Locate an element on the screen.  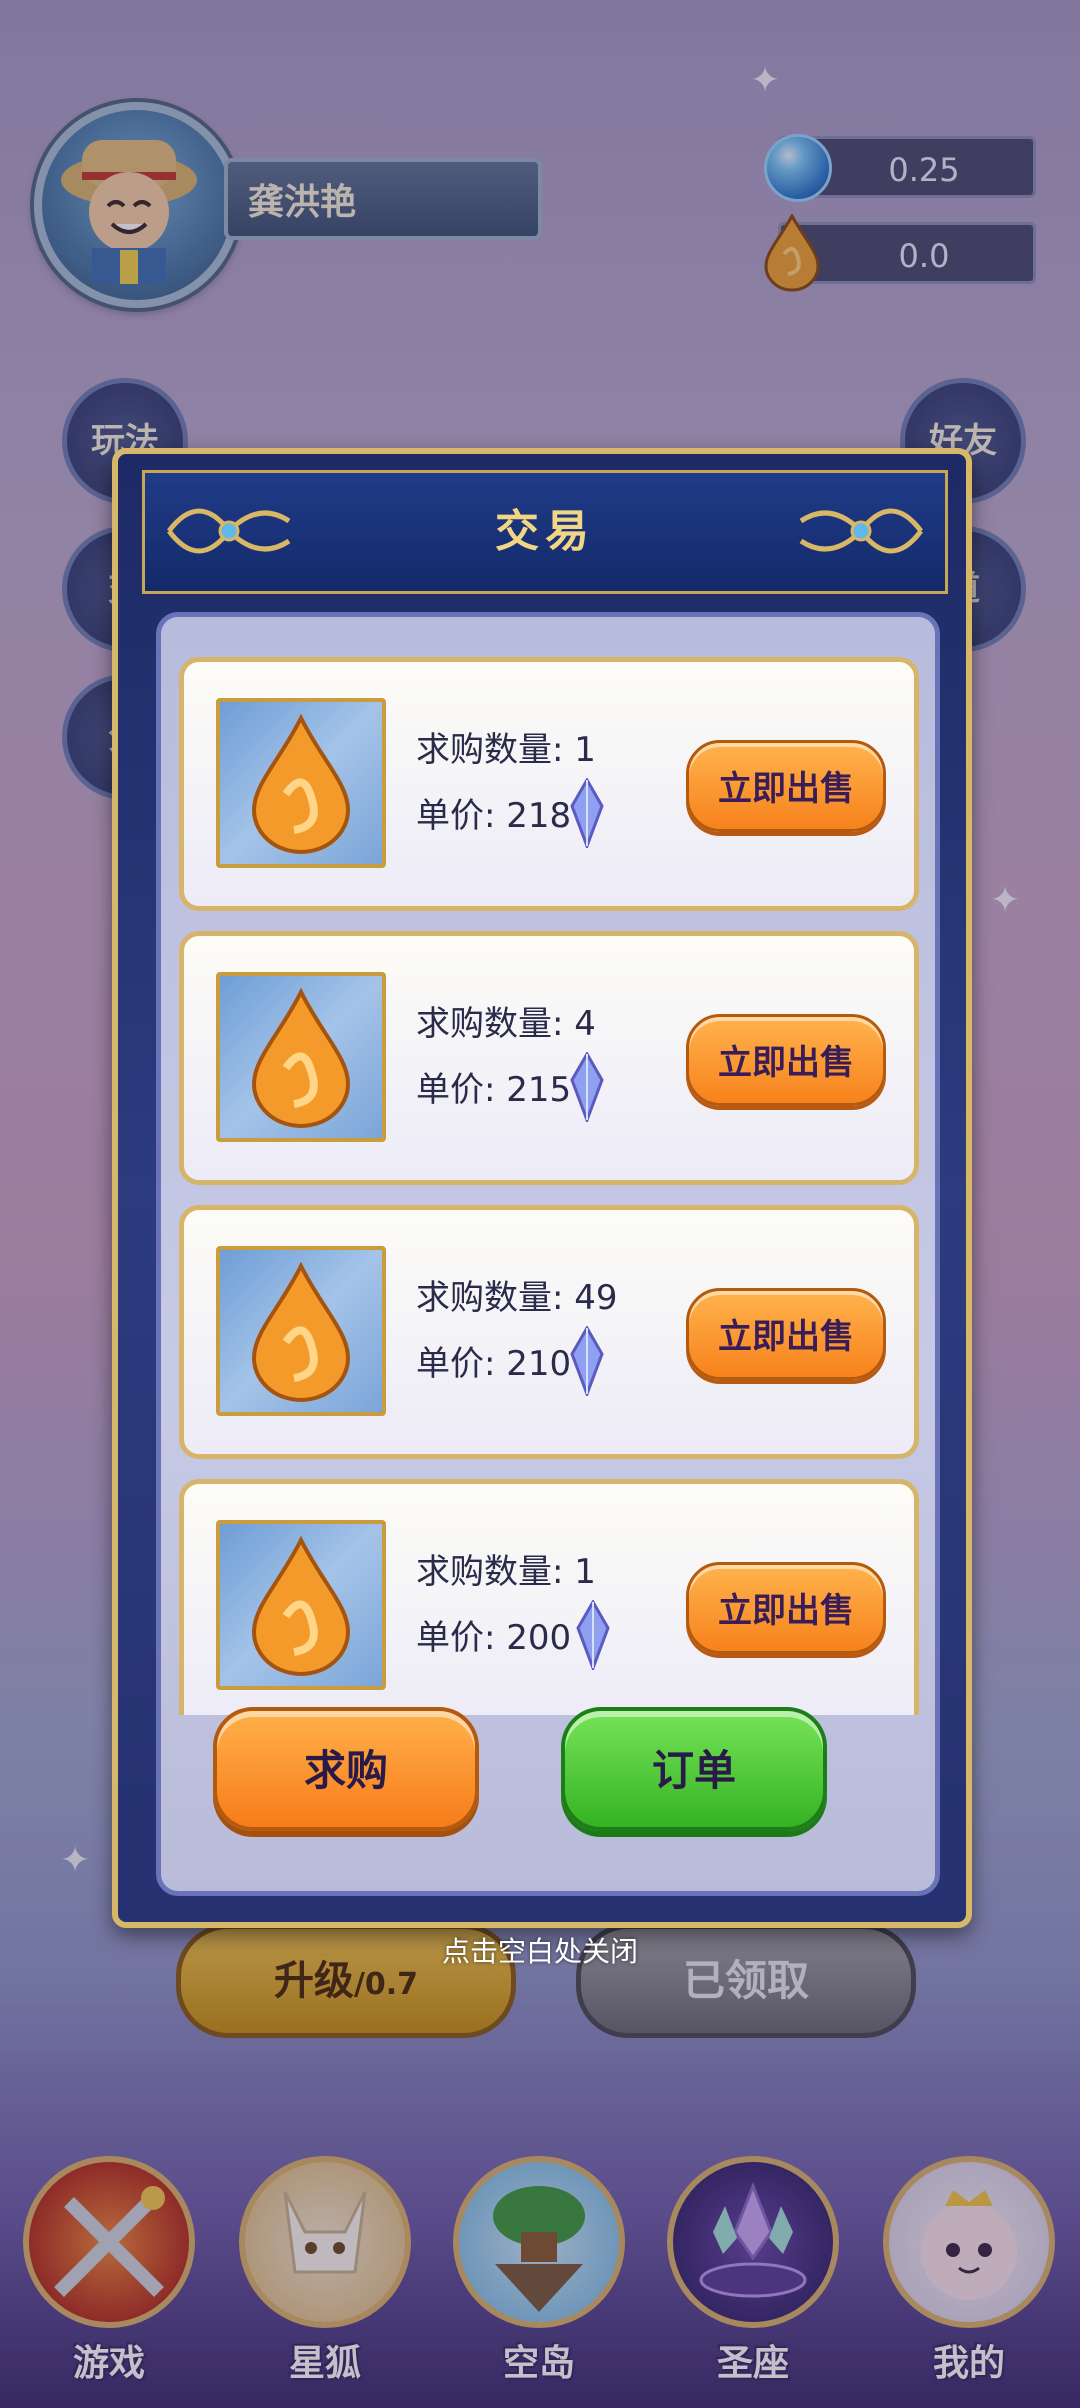
close-hint: 点击空白处关闭 is located at coordinates (539, 1951).